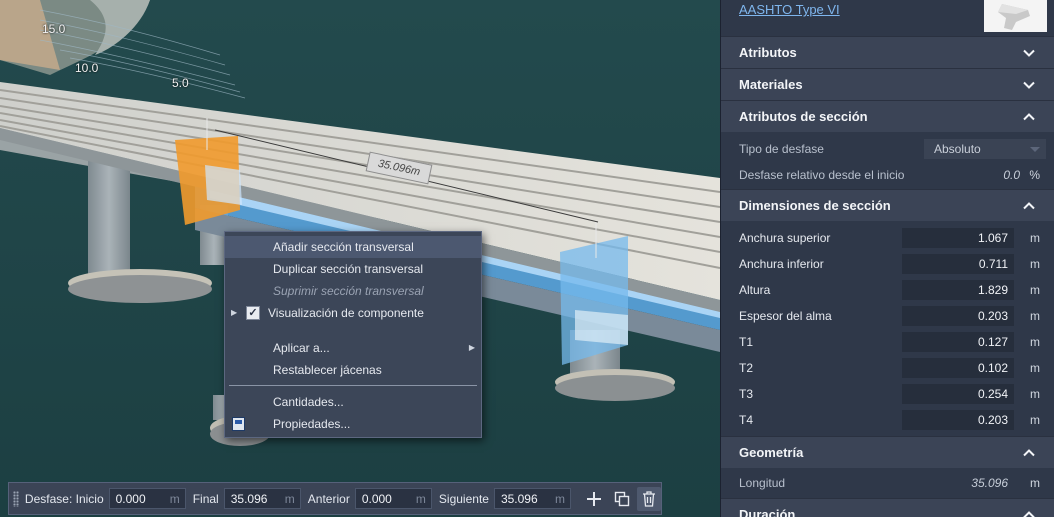 The height and width of the screenshot is (517, 1054). Describe the element at coordinates (767, 512) in the screenshot. I see `section-title: Duración` at that location.